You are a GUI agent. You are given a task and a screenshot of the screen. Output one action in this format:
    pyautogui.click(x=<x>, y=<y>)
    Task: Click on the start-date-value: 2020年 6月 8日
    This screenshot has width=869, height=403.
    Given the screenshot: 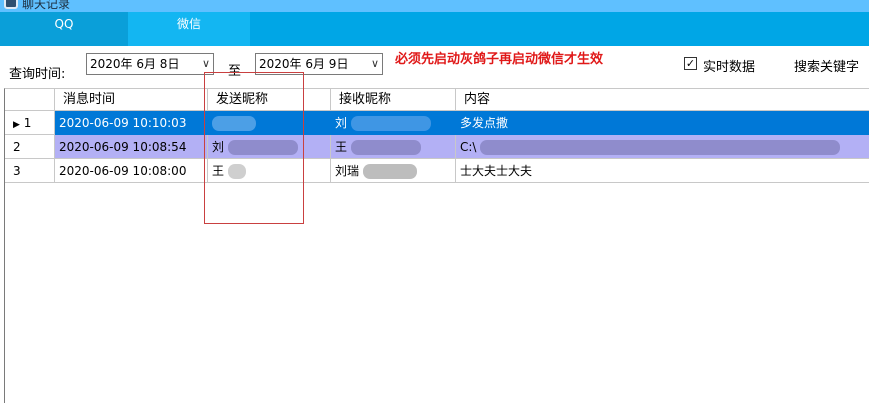 What is the action you would take?
    pyautogui.click(x=135, y=64)
    